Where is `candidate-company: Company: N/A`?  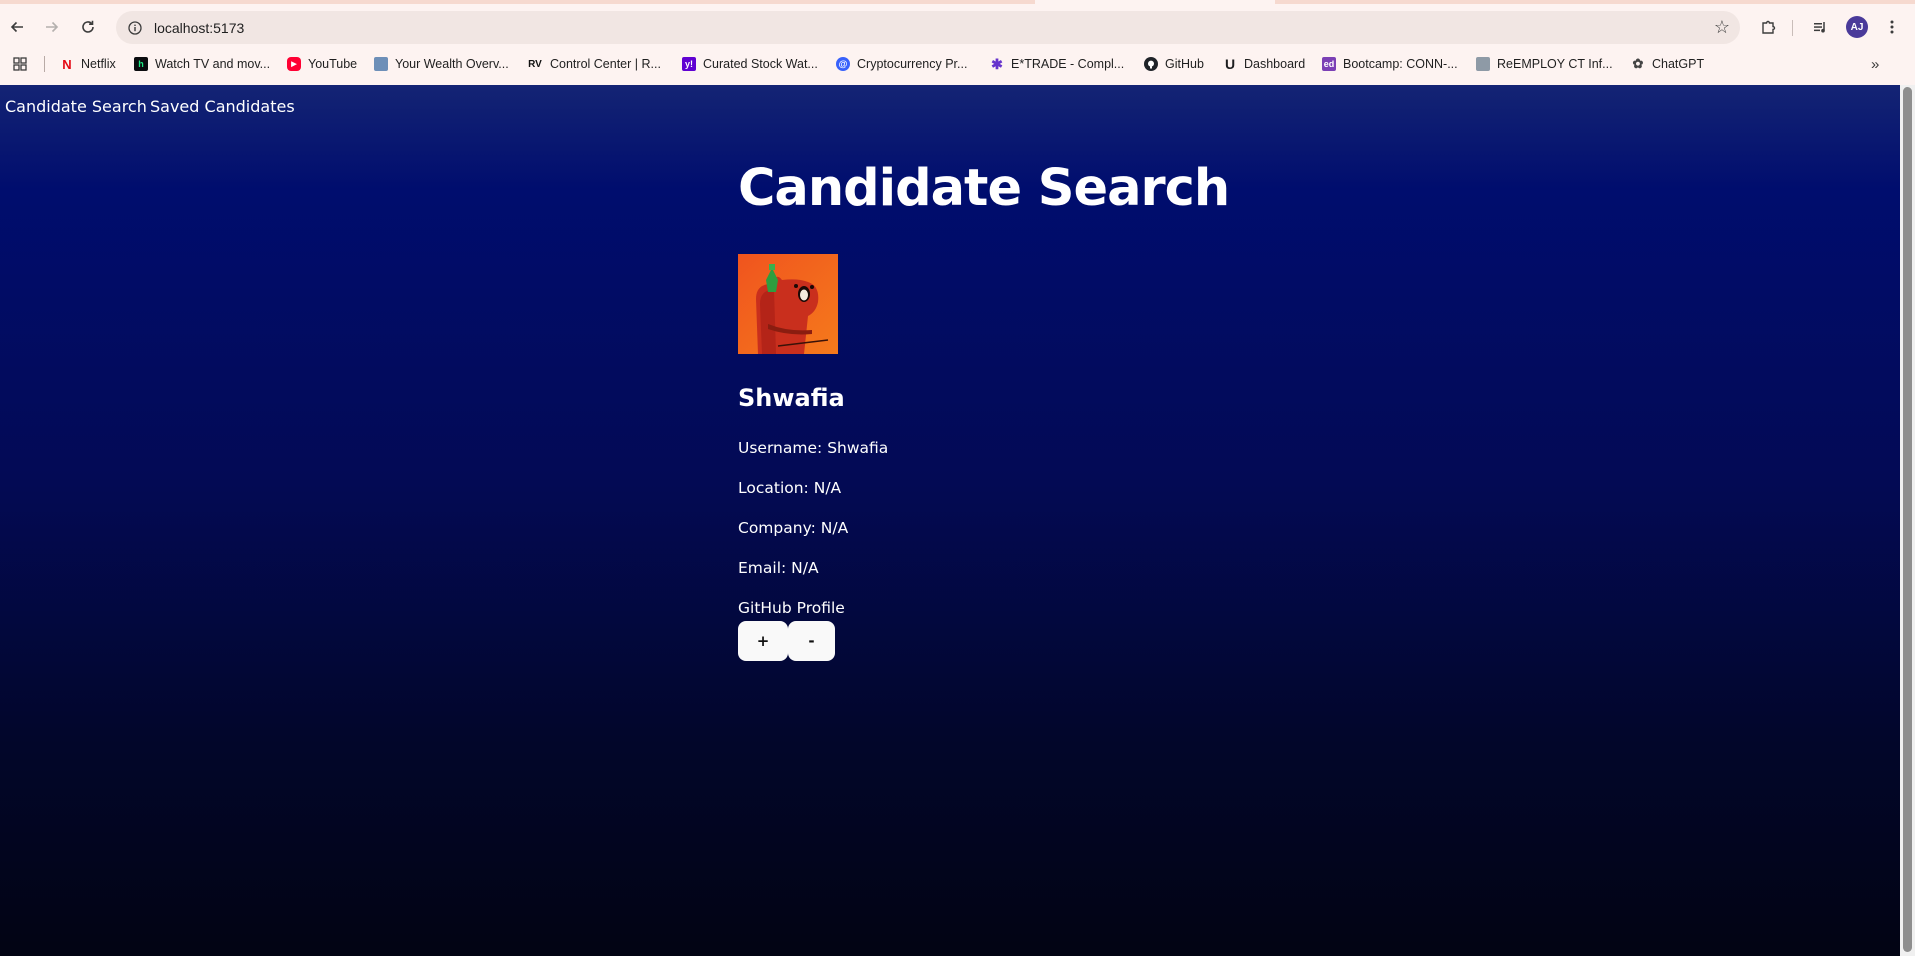 candidate-company: Company: N/A is located at coordinates (793, 528).